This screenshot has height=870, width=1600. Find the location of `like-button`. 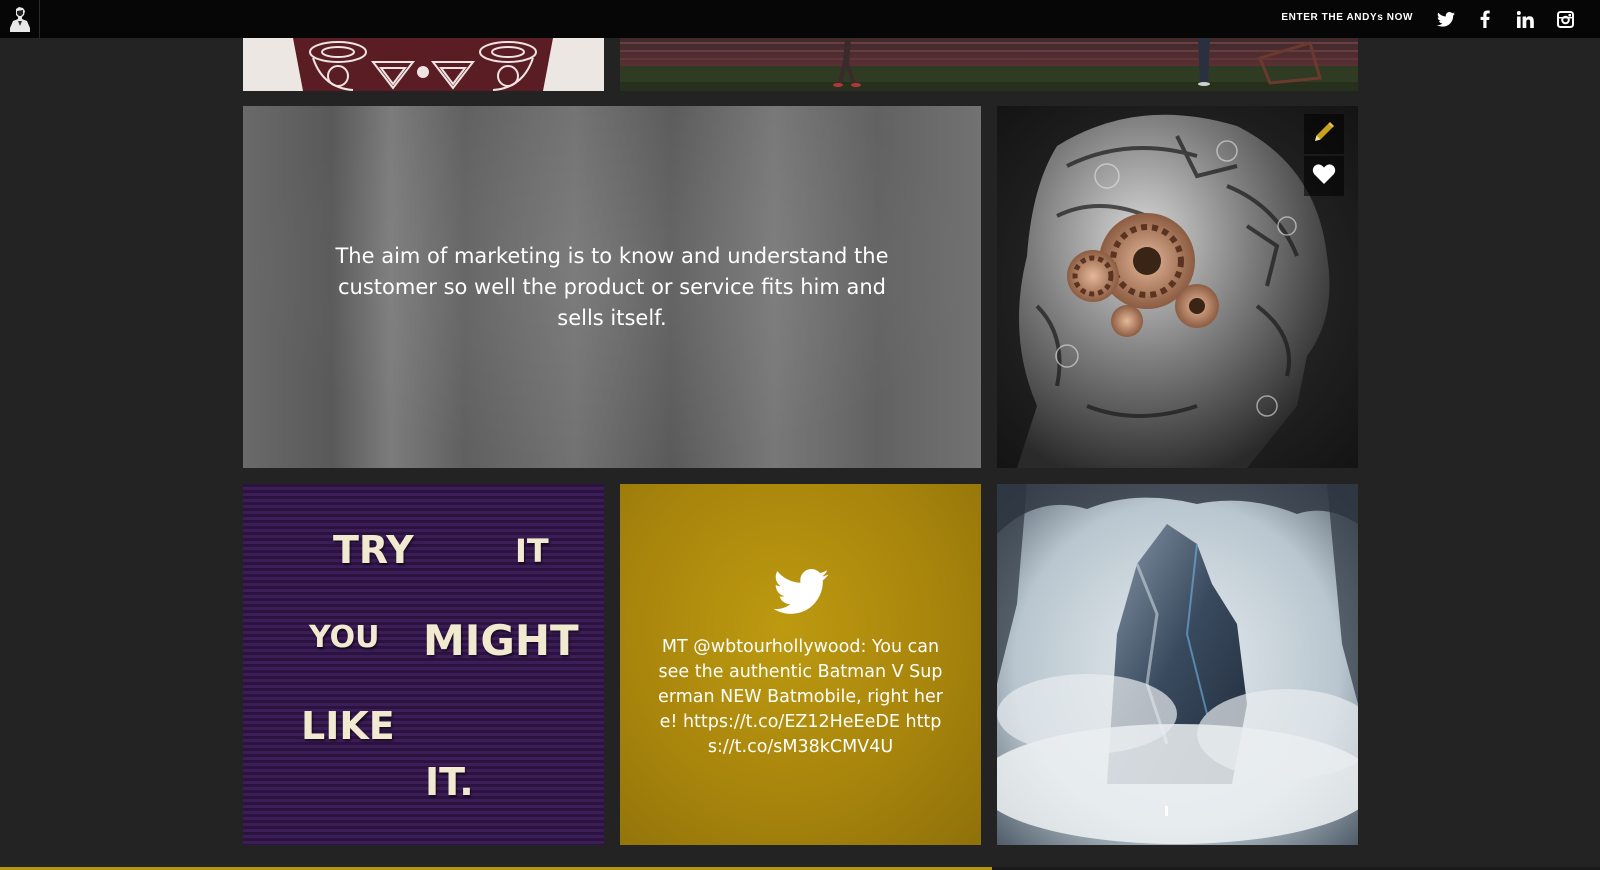

like-button is located at coordinates (1324, 176).